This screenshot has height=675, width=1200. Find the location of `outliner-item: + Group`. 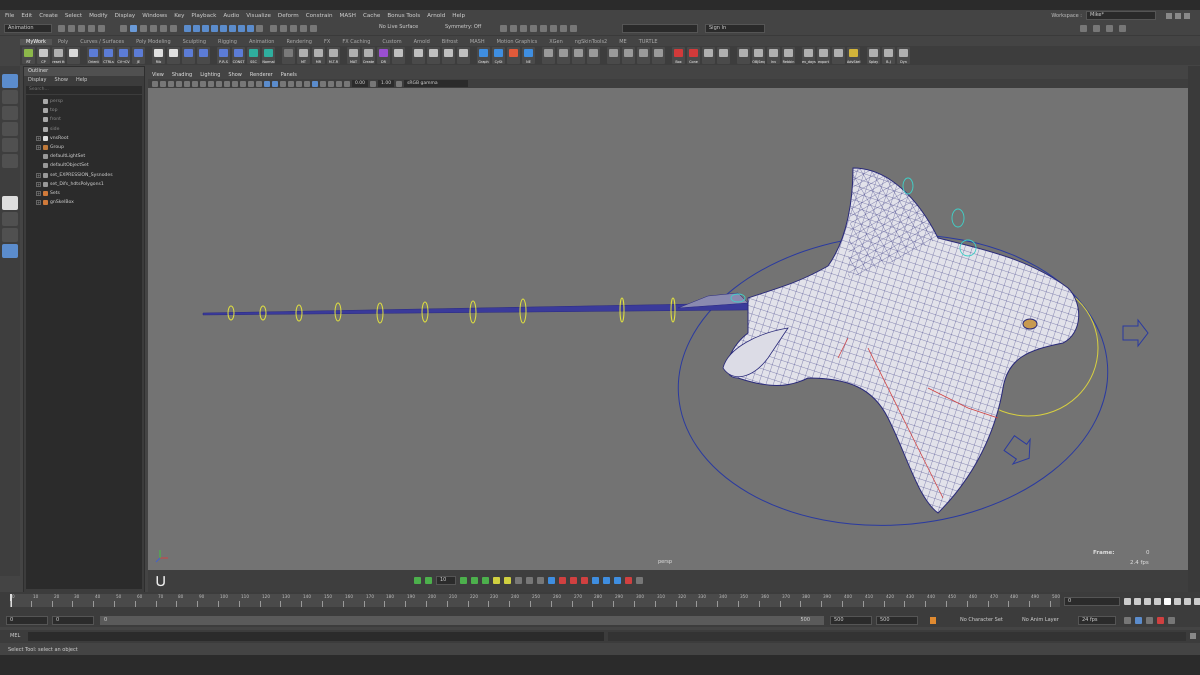

outliner-item: + Group is located at coordinates (84, 147).